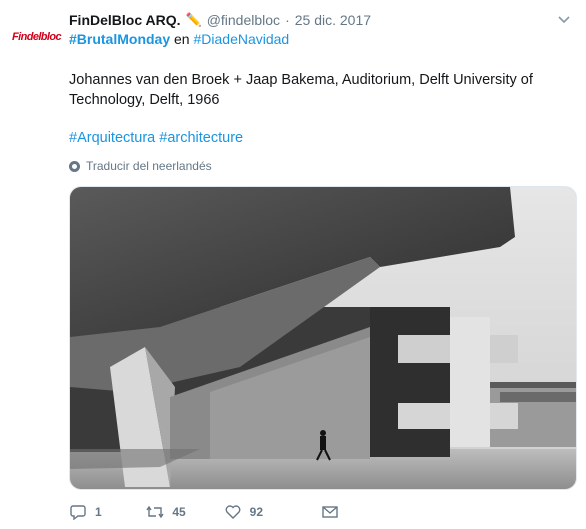  I want to click on dm-button, so click(330, 512).